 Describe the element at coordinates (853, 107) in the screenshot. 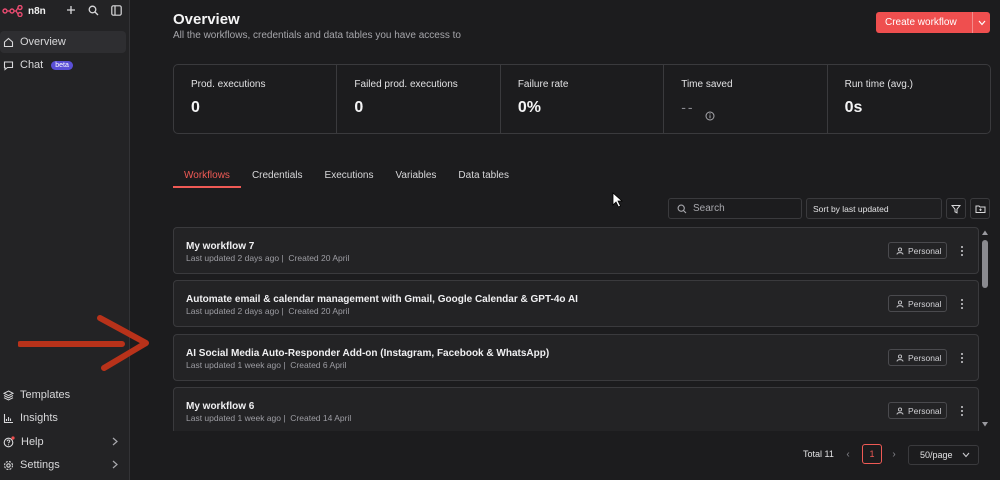

I see `stat-value: 0s` at that location.